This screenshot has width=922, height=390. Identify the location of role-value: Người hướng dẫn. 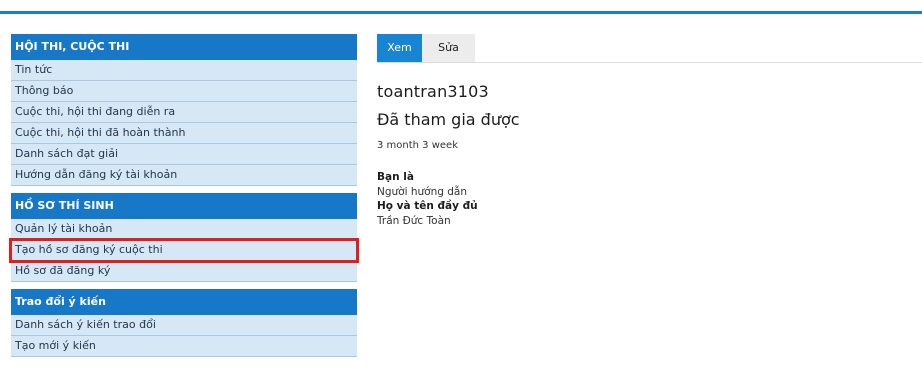
(422, 192).